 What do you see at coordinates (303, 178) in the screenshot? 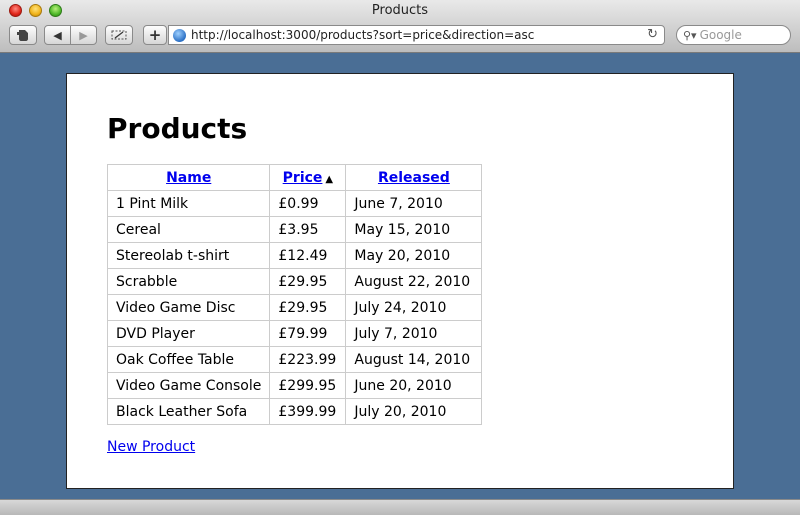
I see `sort-by-price-link: Price` at bounding box center [303, 178].